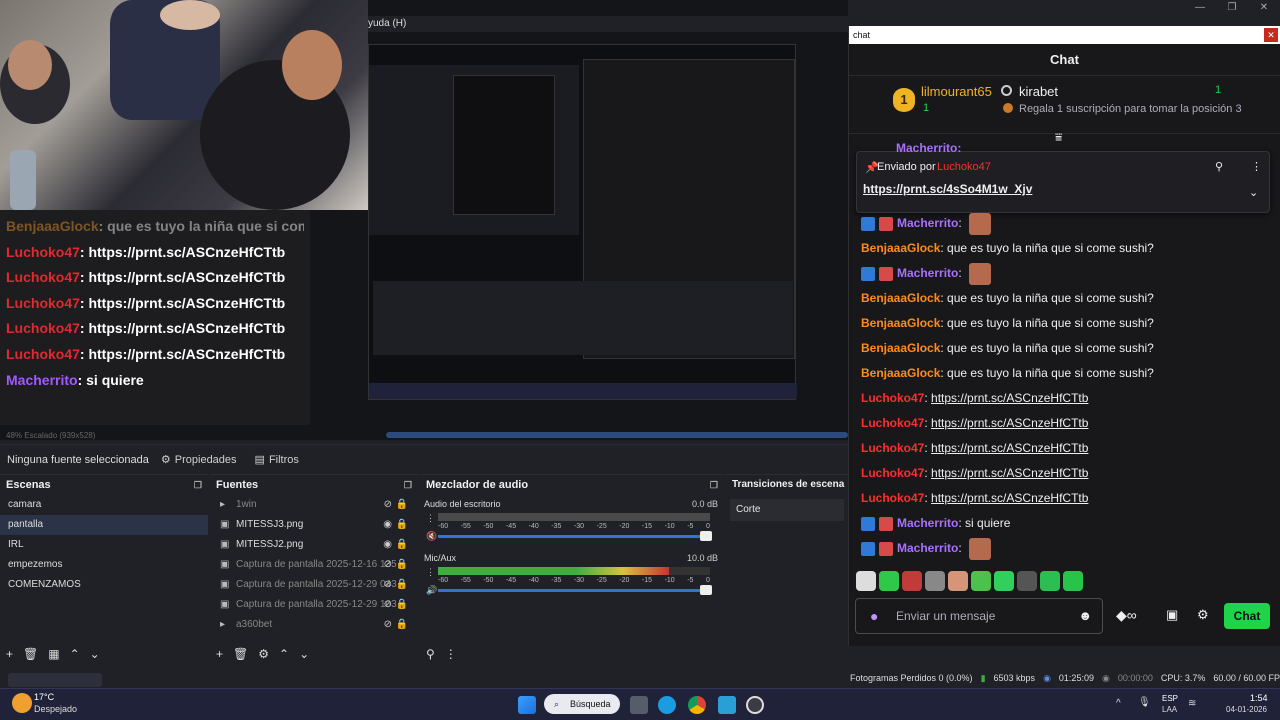 This screenshot has height=720, width=1280. Describe the element at coordinates (104, 505) in the screenshot. I see `scene-item: camara` at that location.